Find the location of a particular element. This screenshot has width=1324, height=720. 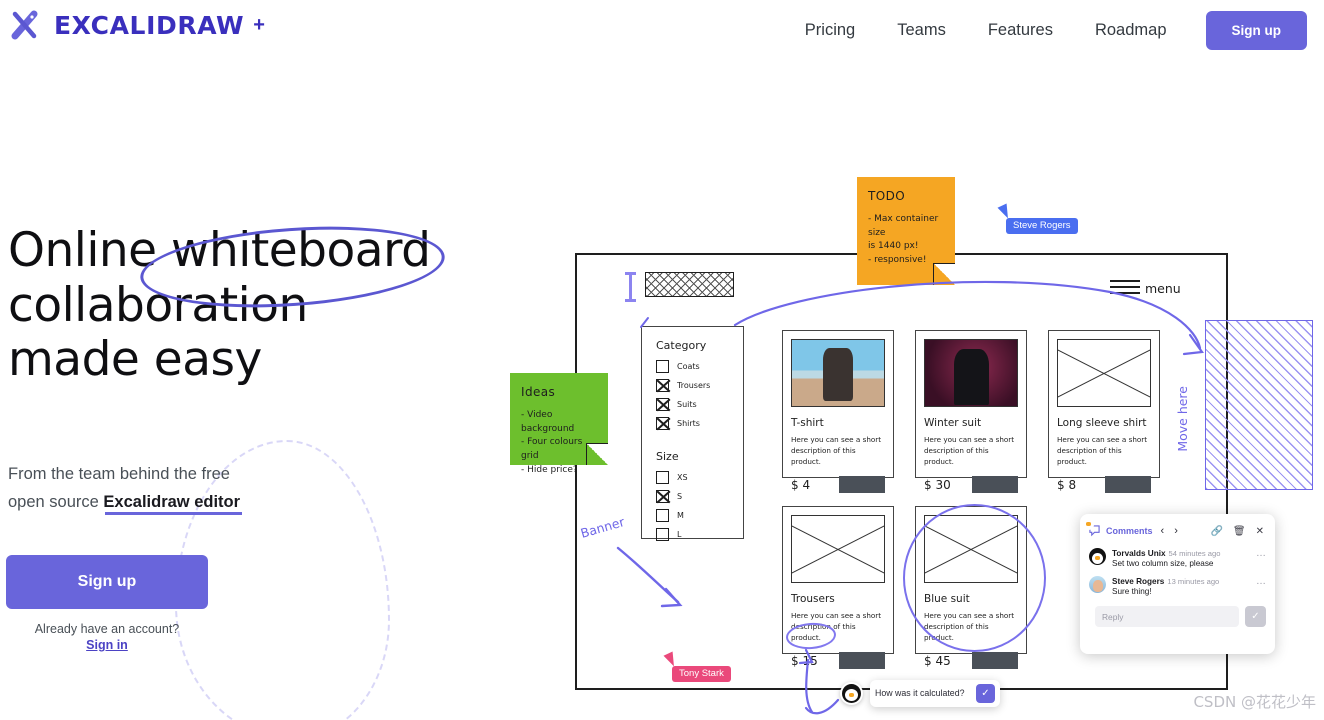

inline-comment-bubble: How was it calculated? ✓ is located at coordinates (920, 693).